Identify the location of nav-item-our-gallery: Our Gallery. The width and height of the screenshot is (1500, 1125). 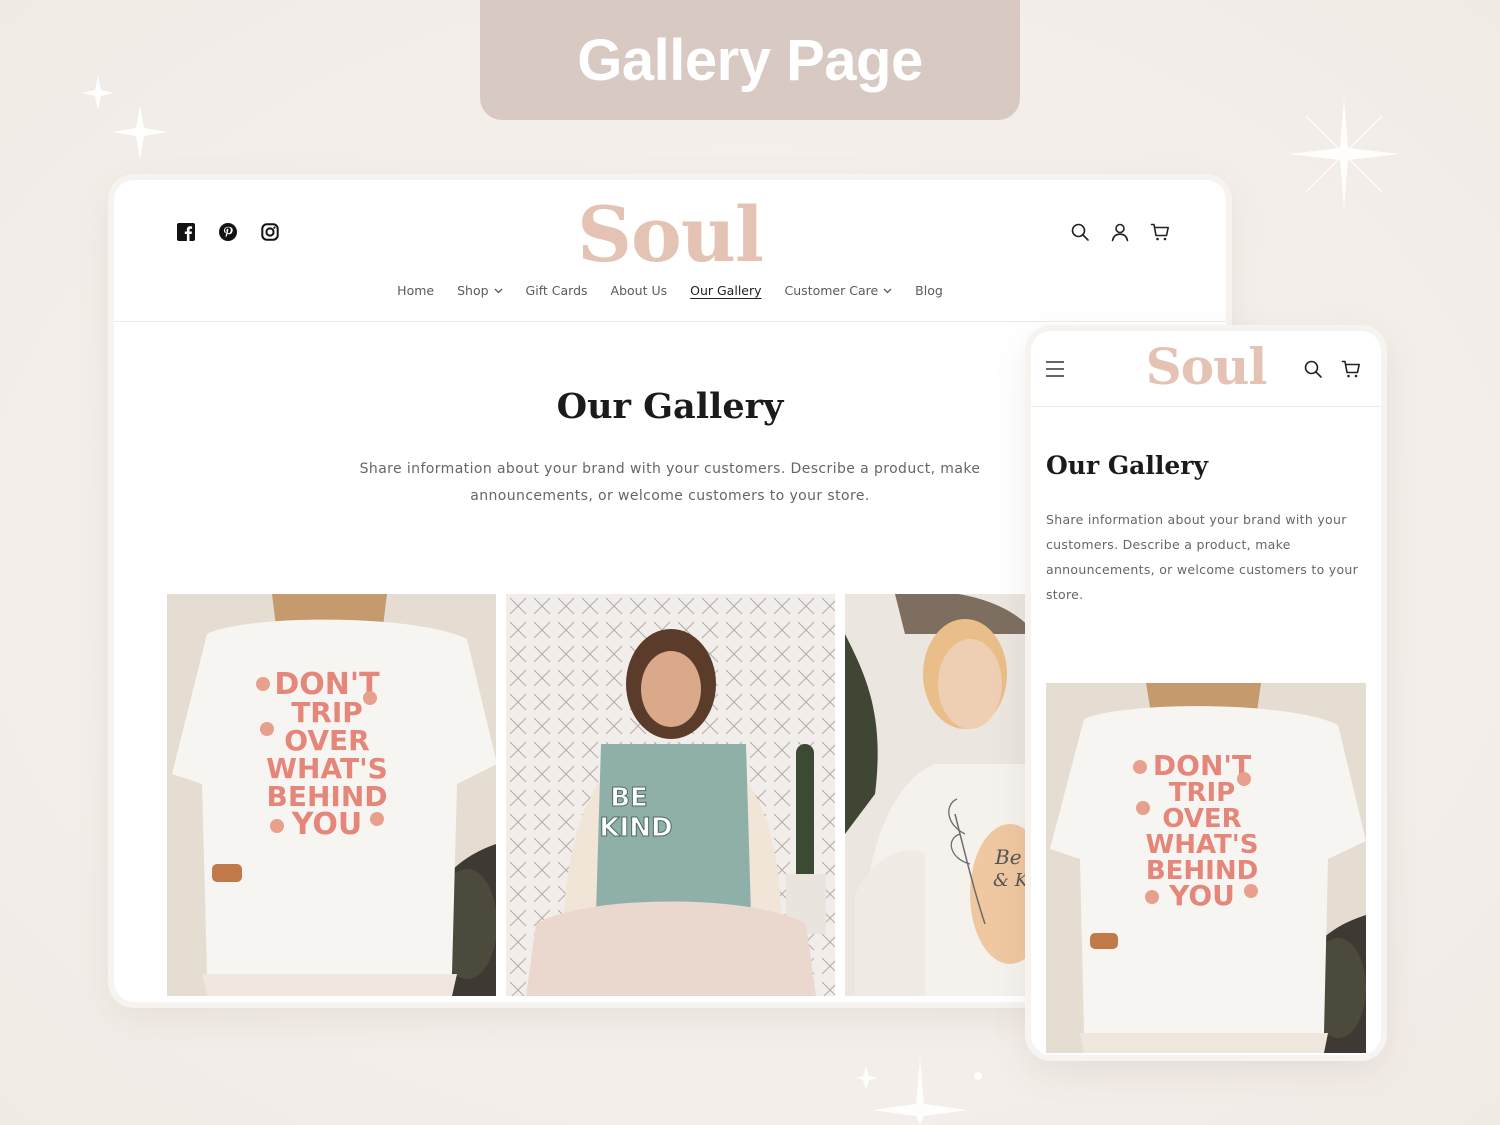
(725, 290).